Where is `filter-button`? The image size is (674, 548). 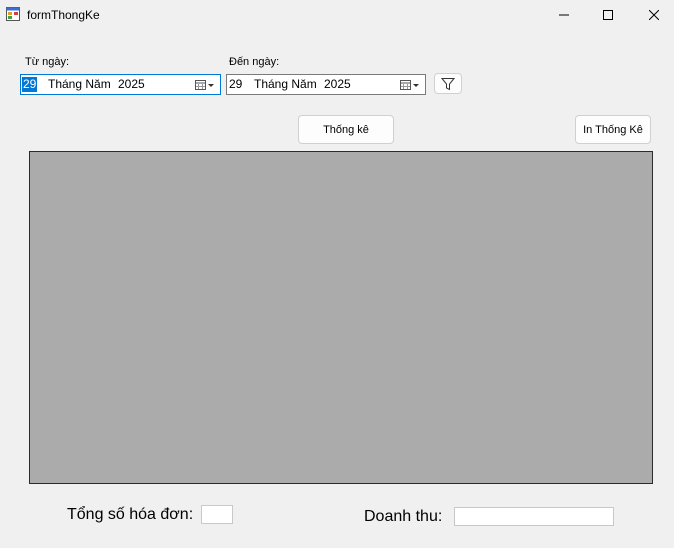
filter-button is located at coordinates (448, 83).